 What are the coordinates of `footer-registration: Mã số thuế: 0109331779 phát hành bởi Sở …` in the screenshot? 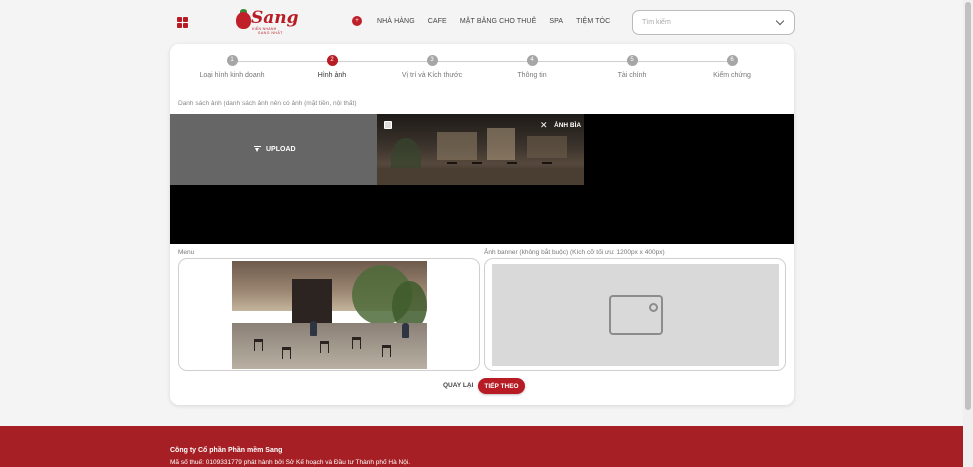 It's located at (290, 462).